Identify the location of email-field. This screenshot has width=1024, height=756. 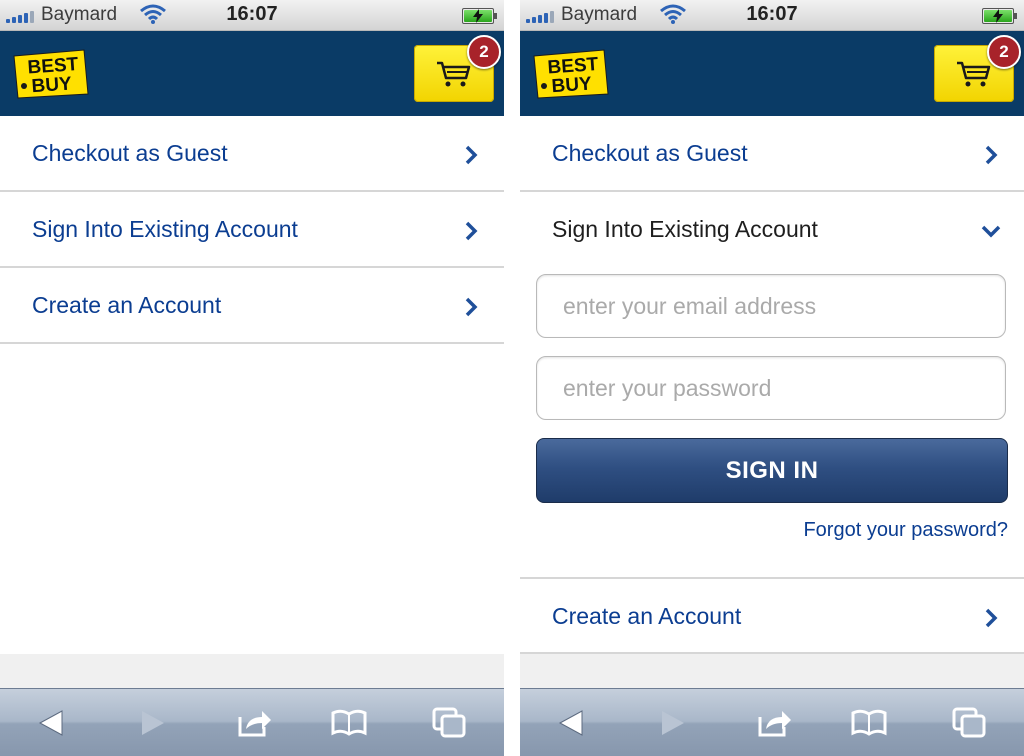
(771, 306).